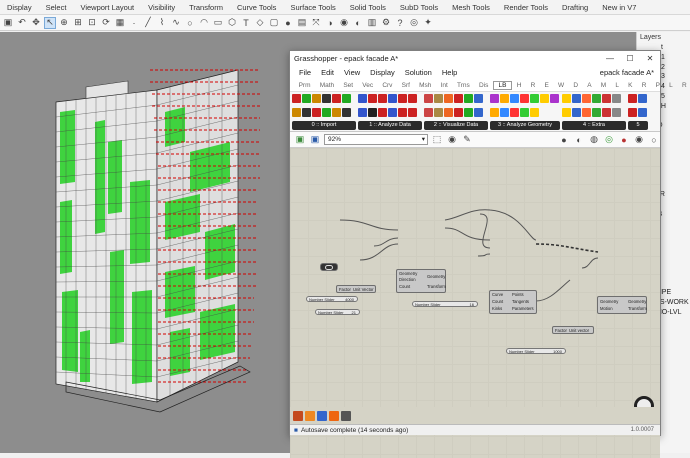 This screenshot has height=458, width=690. What do you see at coordinates (246, 23) in the screenshot?
I see `text-icon: T` at bounding box center [246, 23].